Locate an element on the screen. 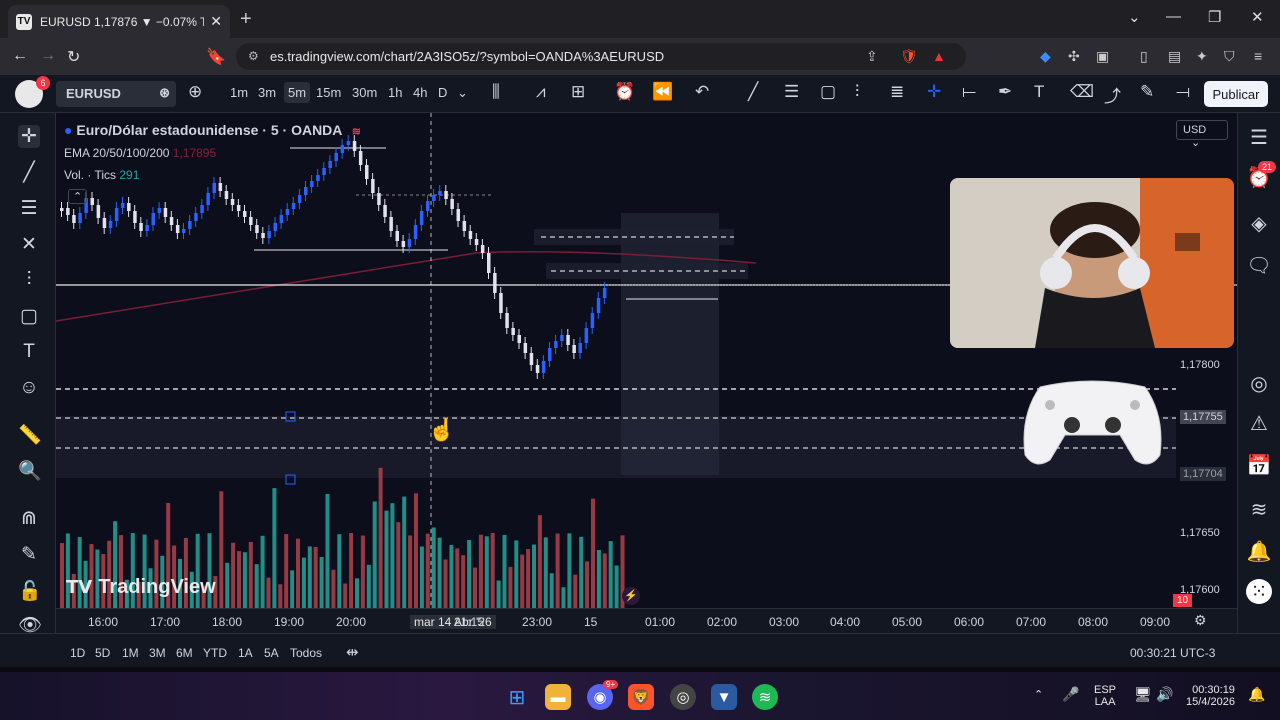 The width and height of the screenshot is (1280, 720). tf-30m: 30m is located at coordinates (364, 92).